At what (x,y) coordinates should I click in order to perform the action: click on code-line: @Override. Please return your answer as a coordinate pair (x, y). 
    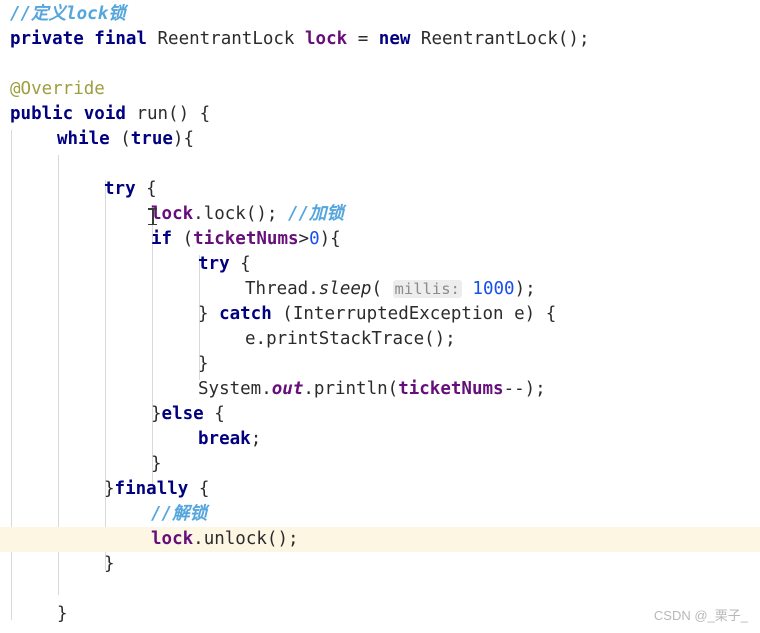
    Looking at the image, I should click on (57, 89).